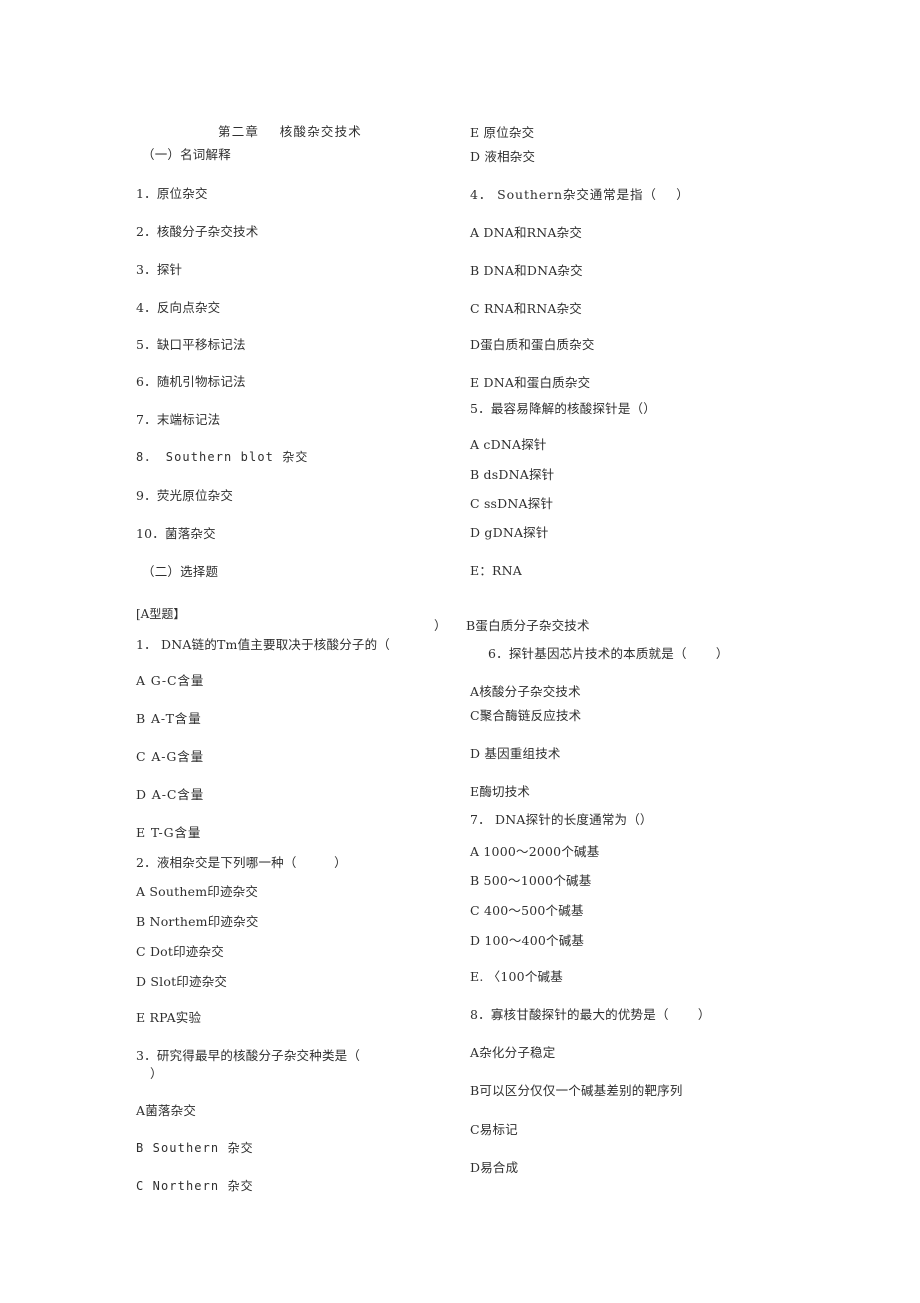 The image size is (920, 1303). I want to click on question-stem-5: 5．最容易降解的核酸探针是（）, so click(563, 408).